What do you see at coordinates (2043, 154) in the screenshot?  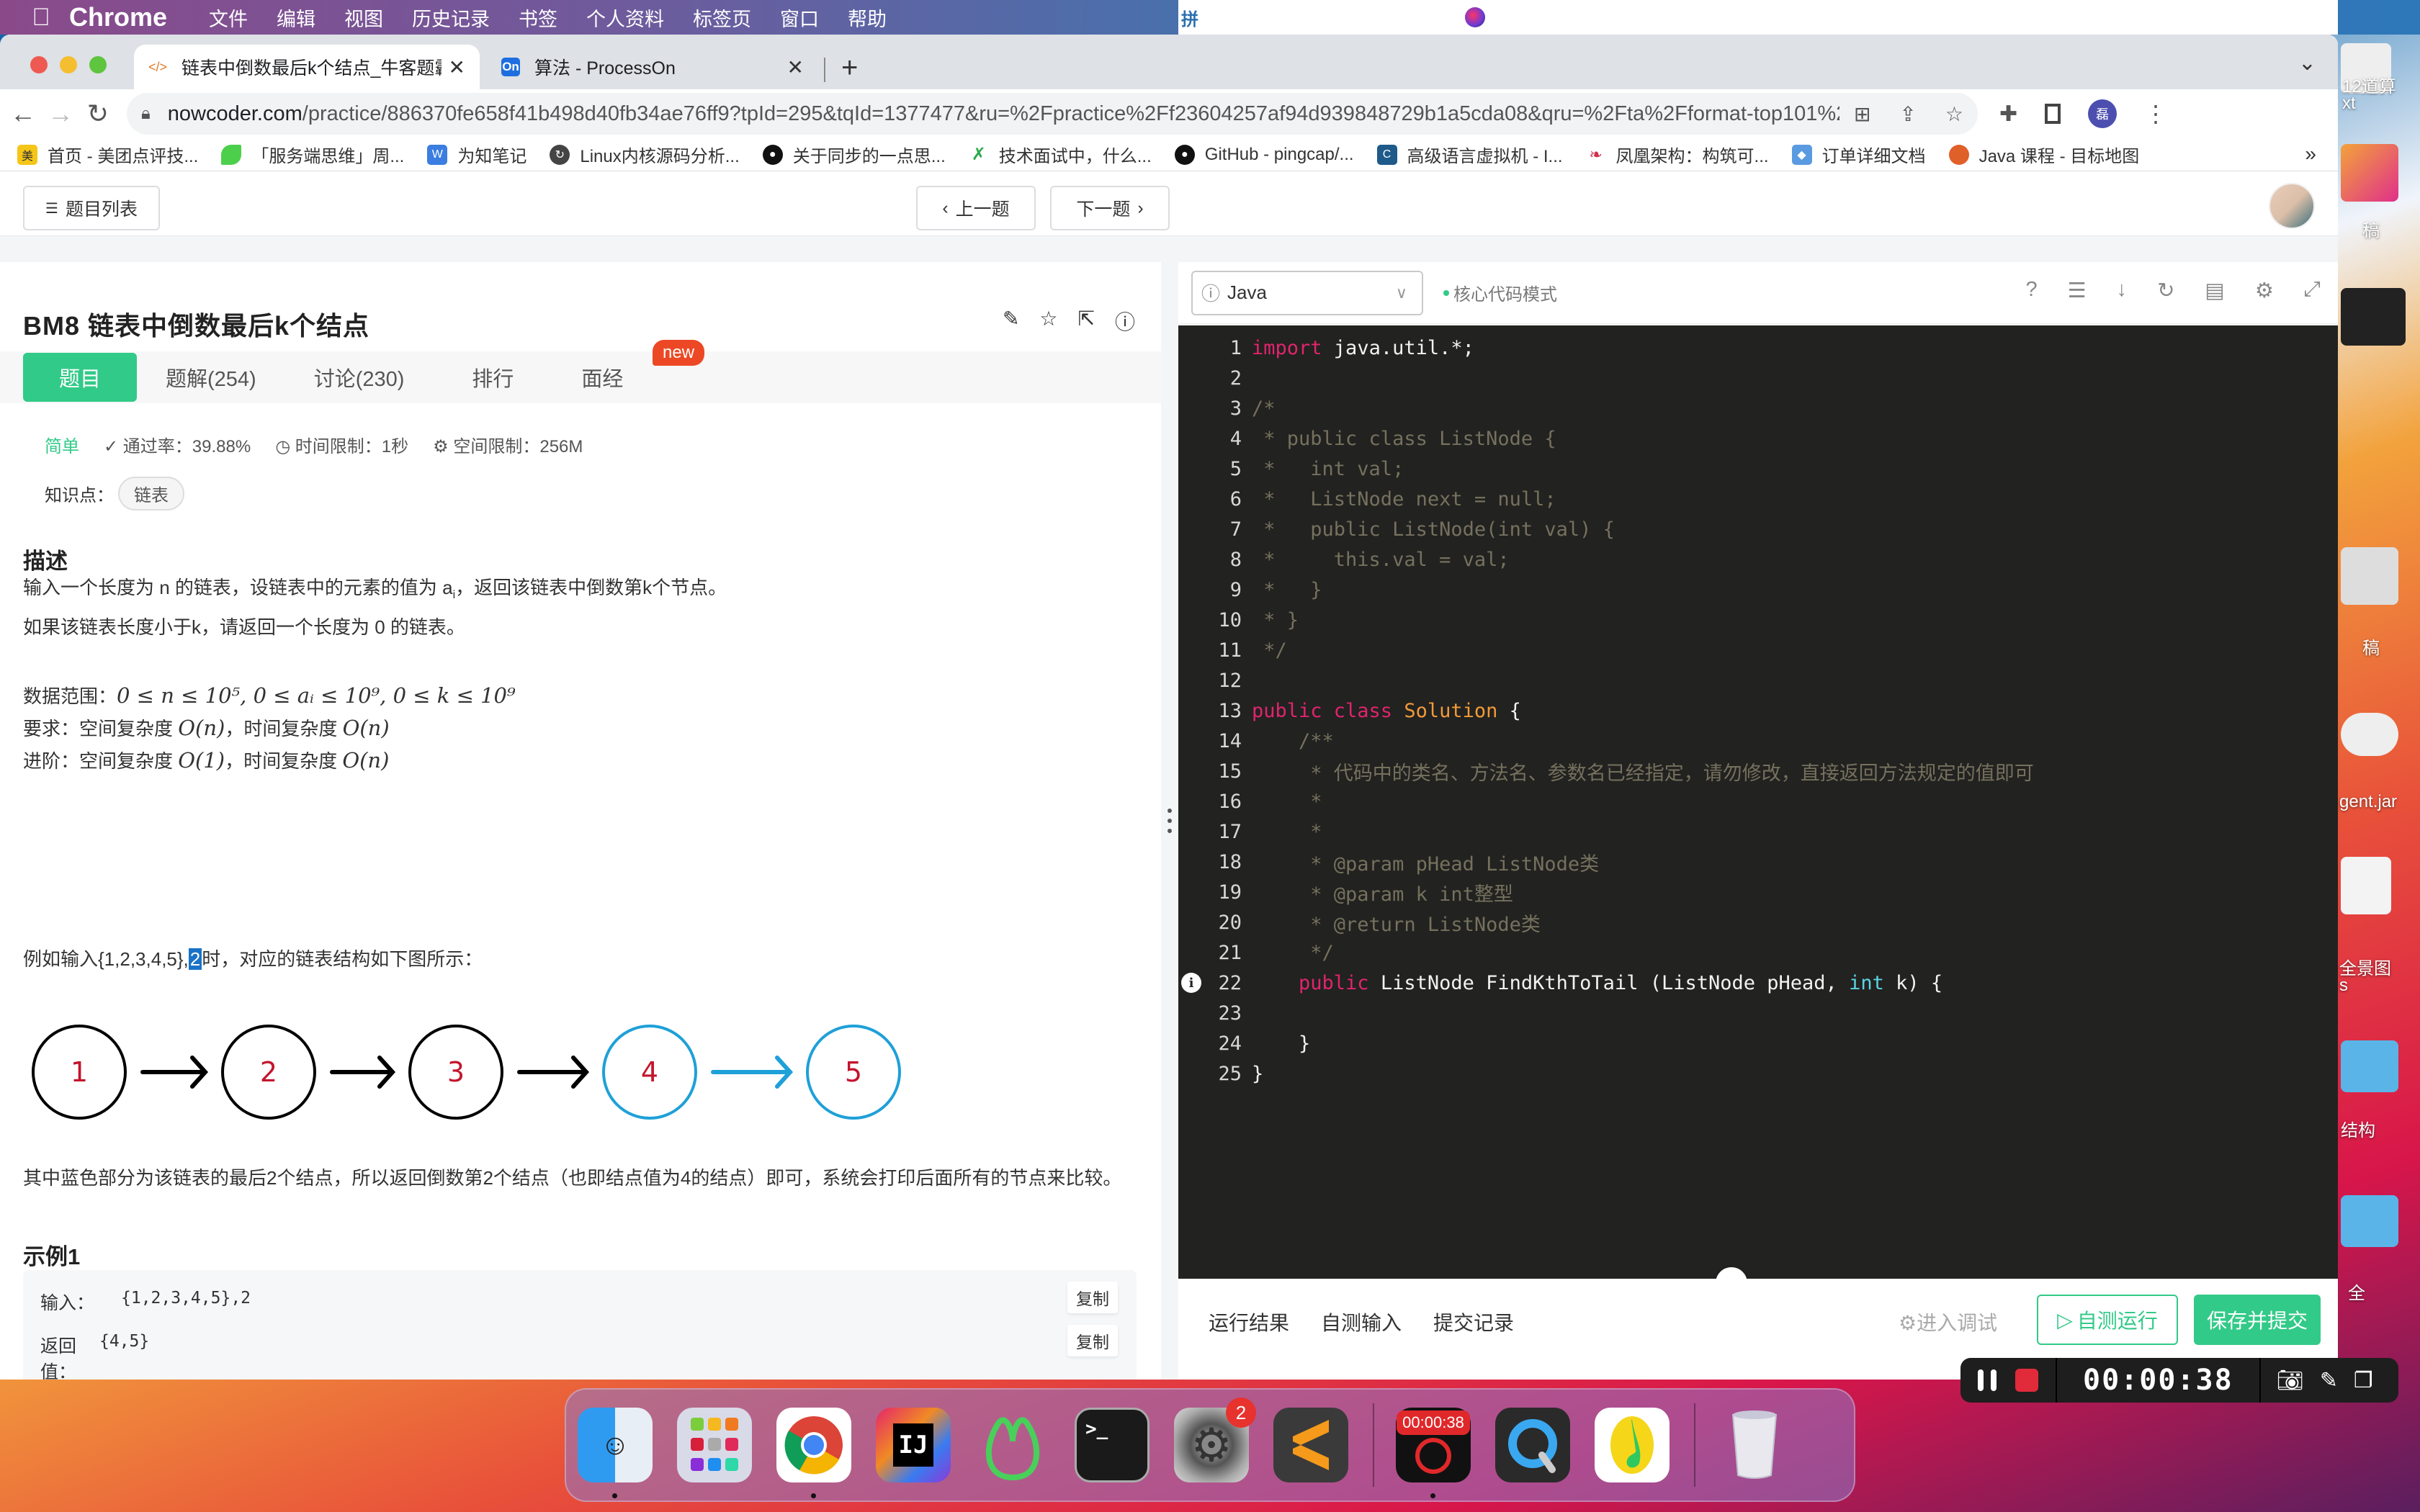 I see `bookmark-item: Java 课程 - 目标地图` at bounding box center [2043, 154].